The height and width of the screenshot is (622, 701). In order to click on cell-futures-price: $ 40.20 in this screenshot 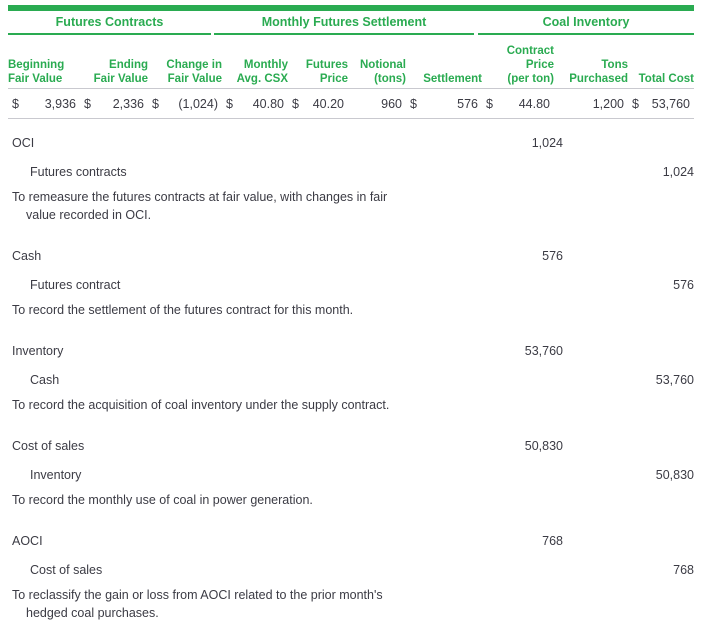, I will do `click(318, 104)`.